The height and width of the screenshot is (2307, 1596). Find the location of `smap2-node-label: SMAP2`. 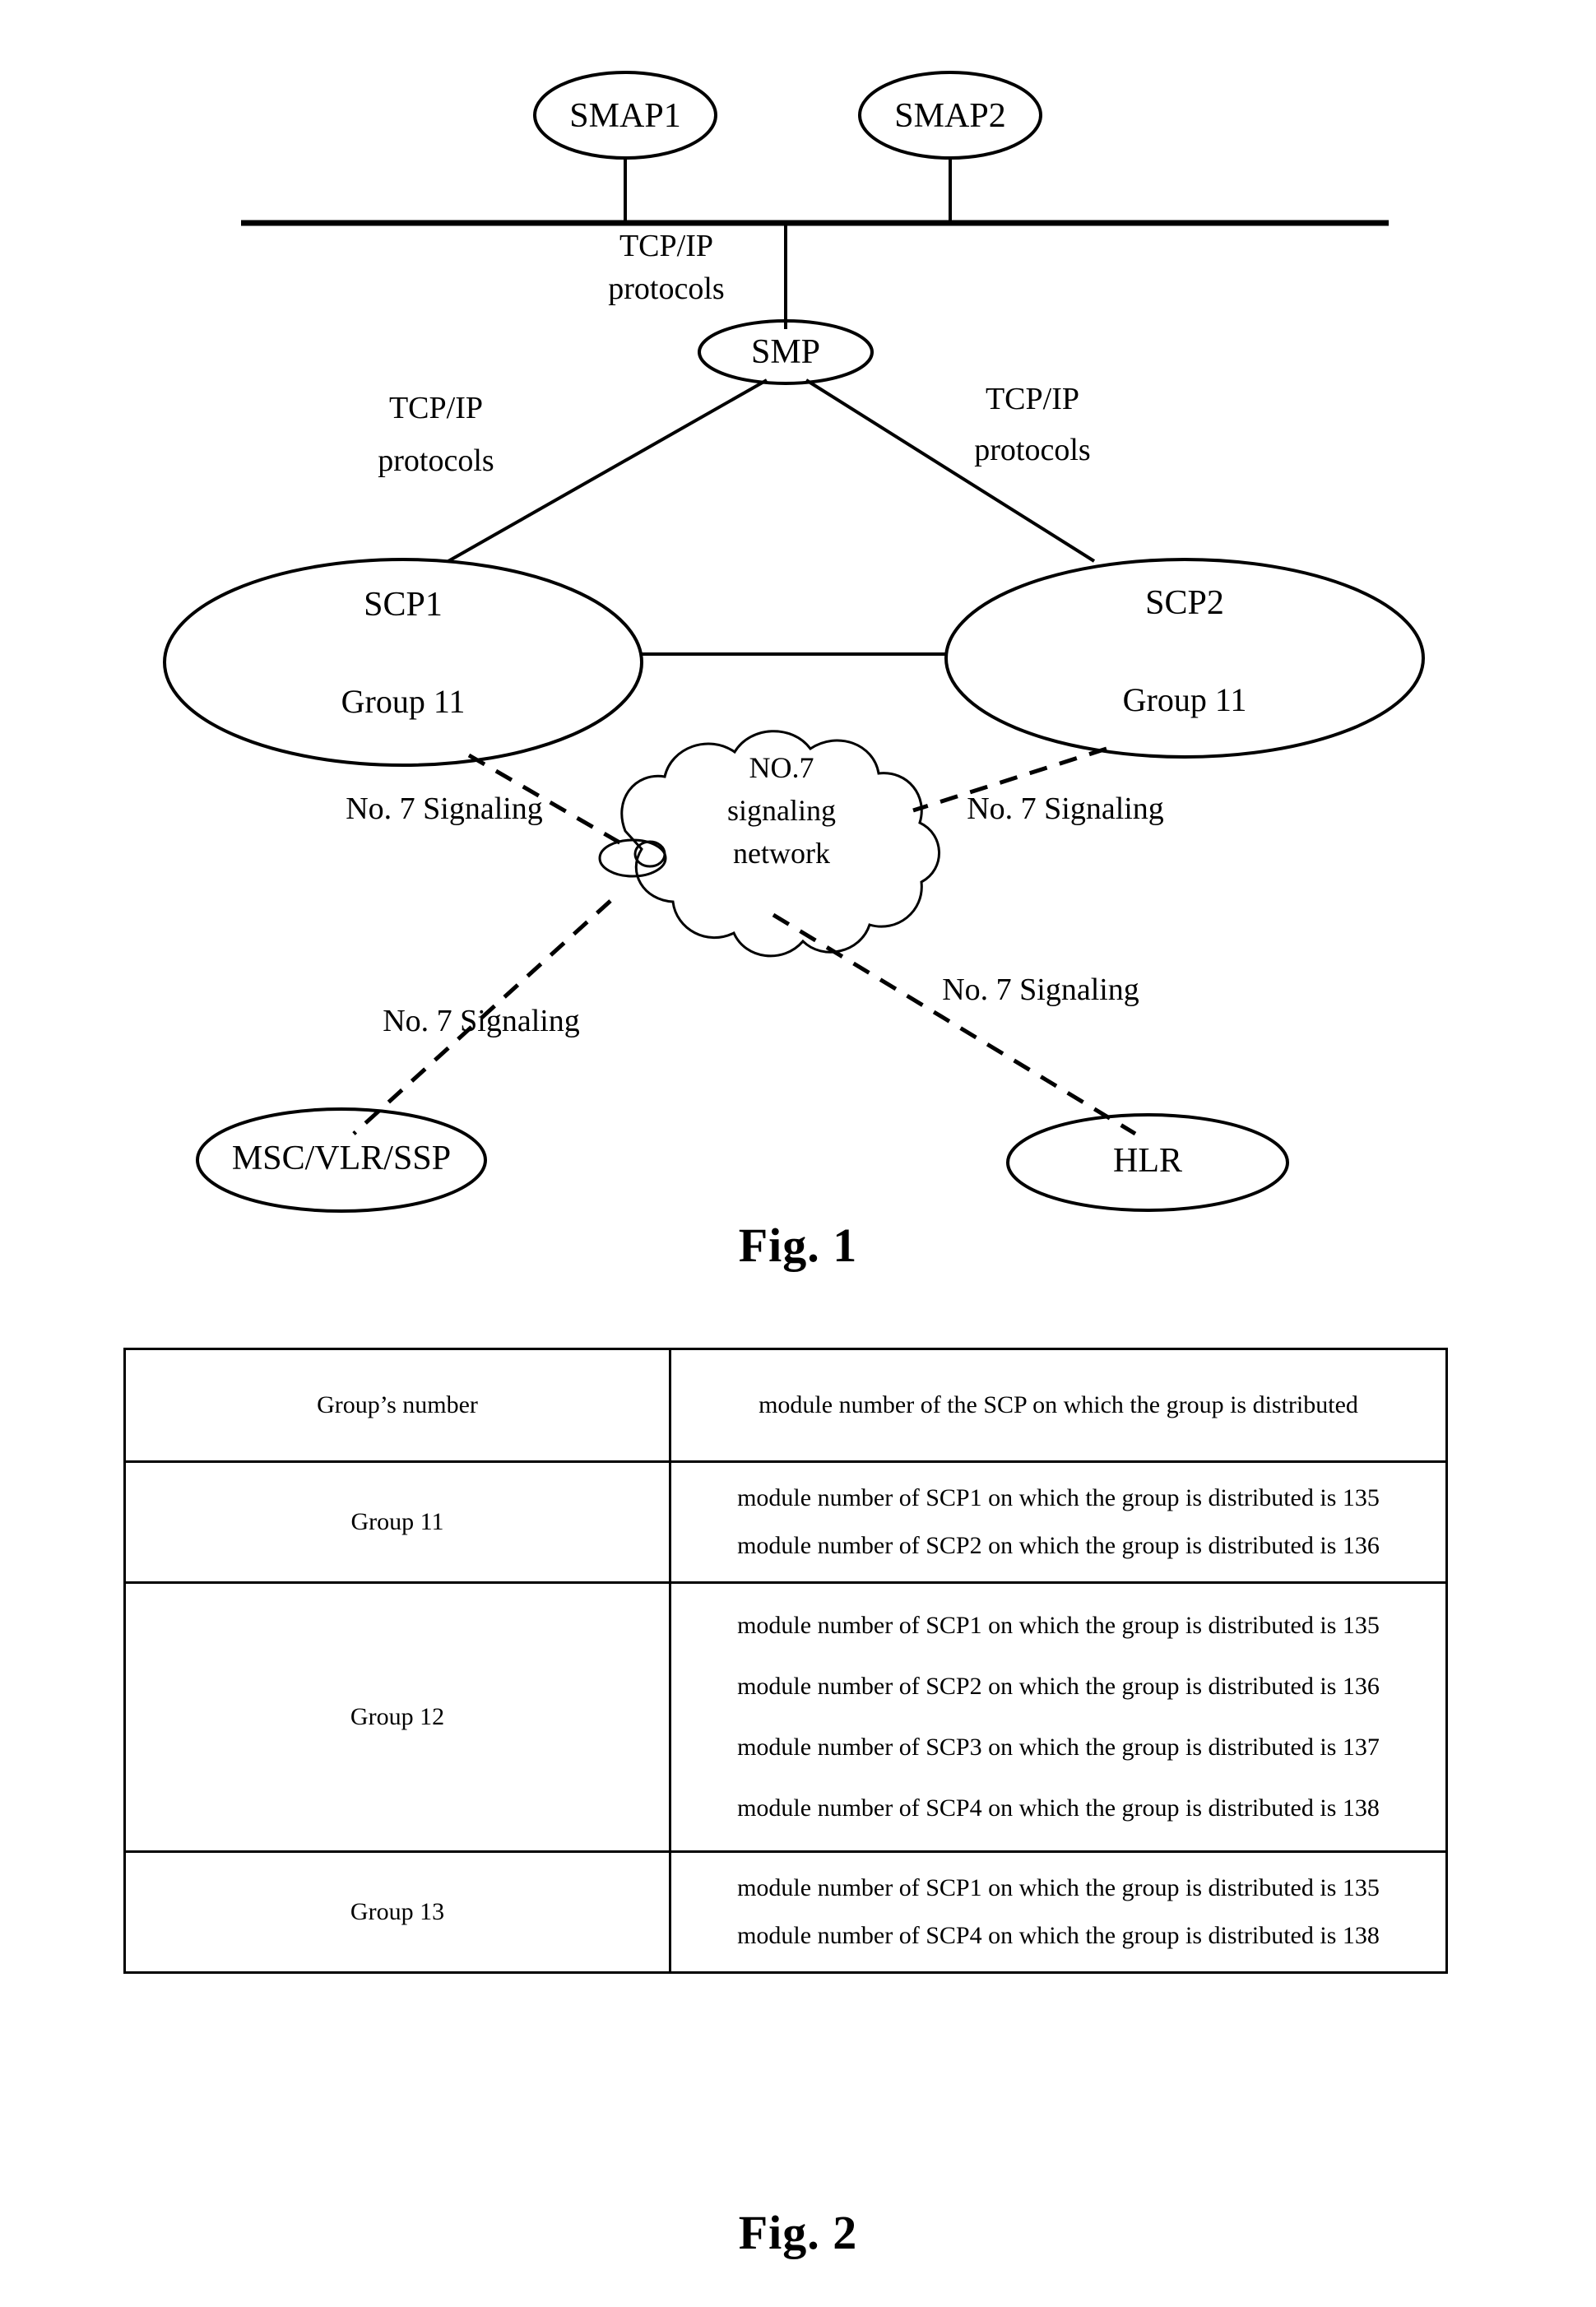

smap2-node-label: SMAP2 is located at coordinates (950, 116).